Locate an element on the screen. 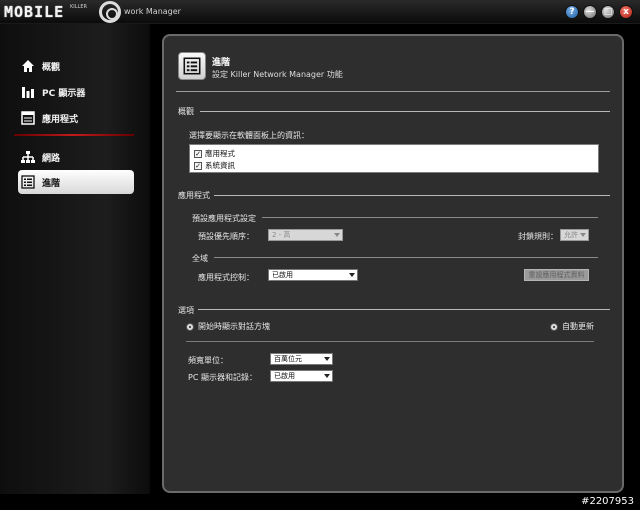 The image size is (640, 510). options-divider is located at coordinates (390, 341).